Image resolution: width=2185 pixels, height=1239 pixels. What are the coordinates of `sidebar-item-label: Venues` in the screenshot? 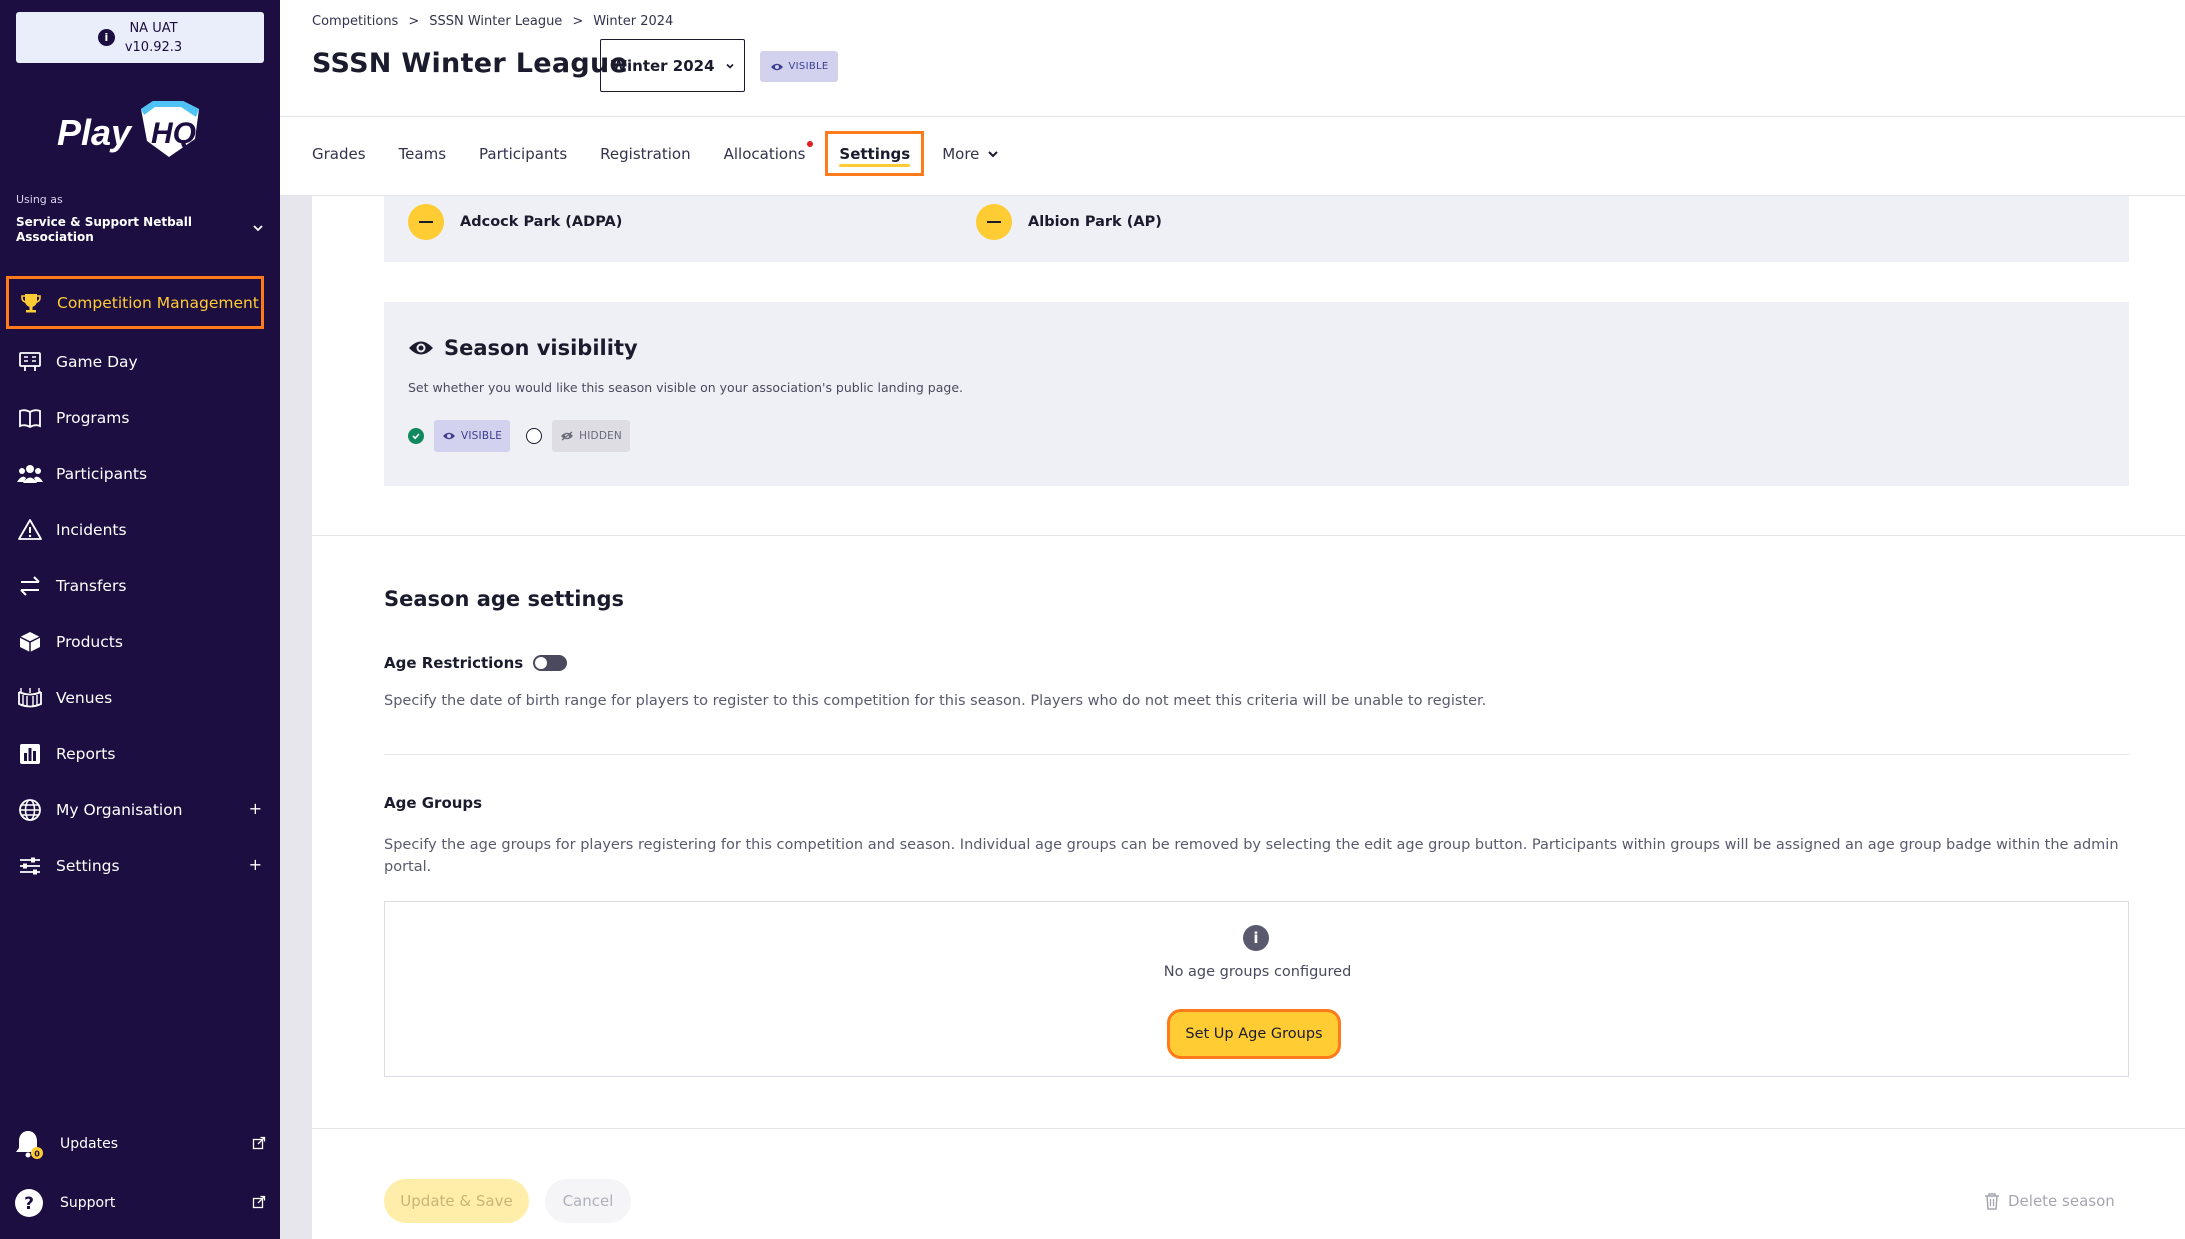 It's located at (84, 698).